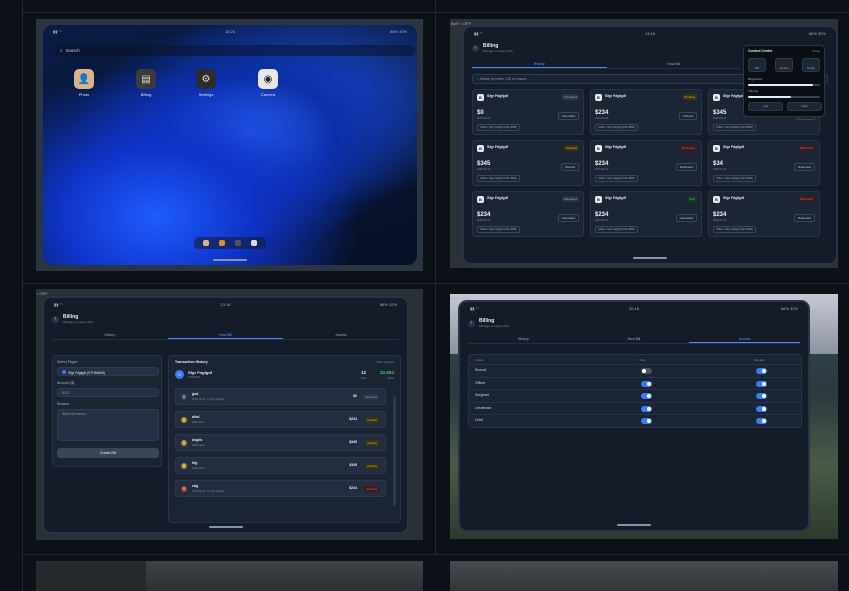 This screenshot has width=849, height=591. Describe the element at coordinates (146, 83) in the screenshot. I see `app-billing: ▤ Billing` at that location.